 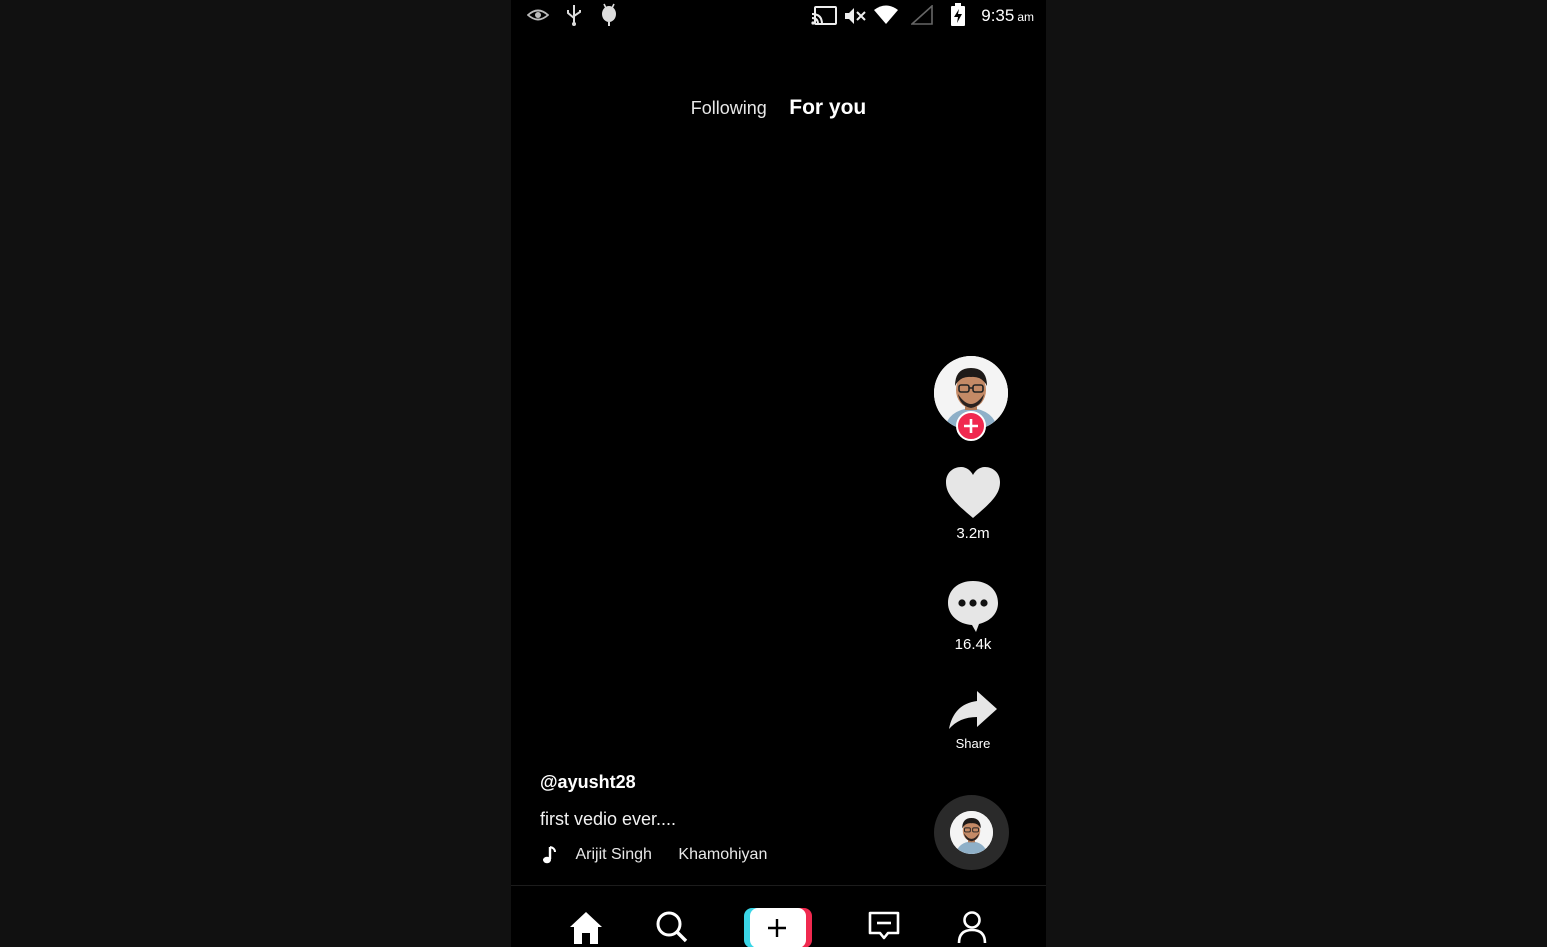 What do you see at coordinates (1025, 17) in the screenshot?
I see `clock-ampm: am` at bounding box center [1025, 17].